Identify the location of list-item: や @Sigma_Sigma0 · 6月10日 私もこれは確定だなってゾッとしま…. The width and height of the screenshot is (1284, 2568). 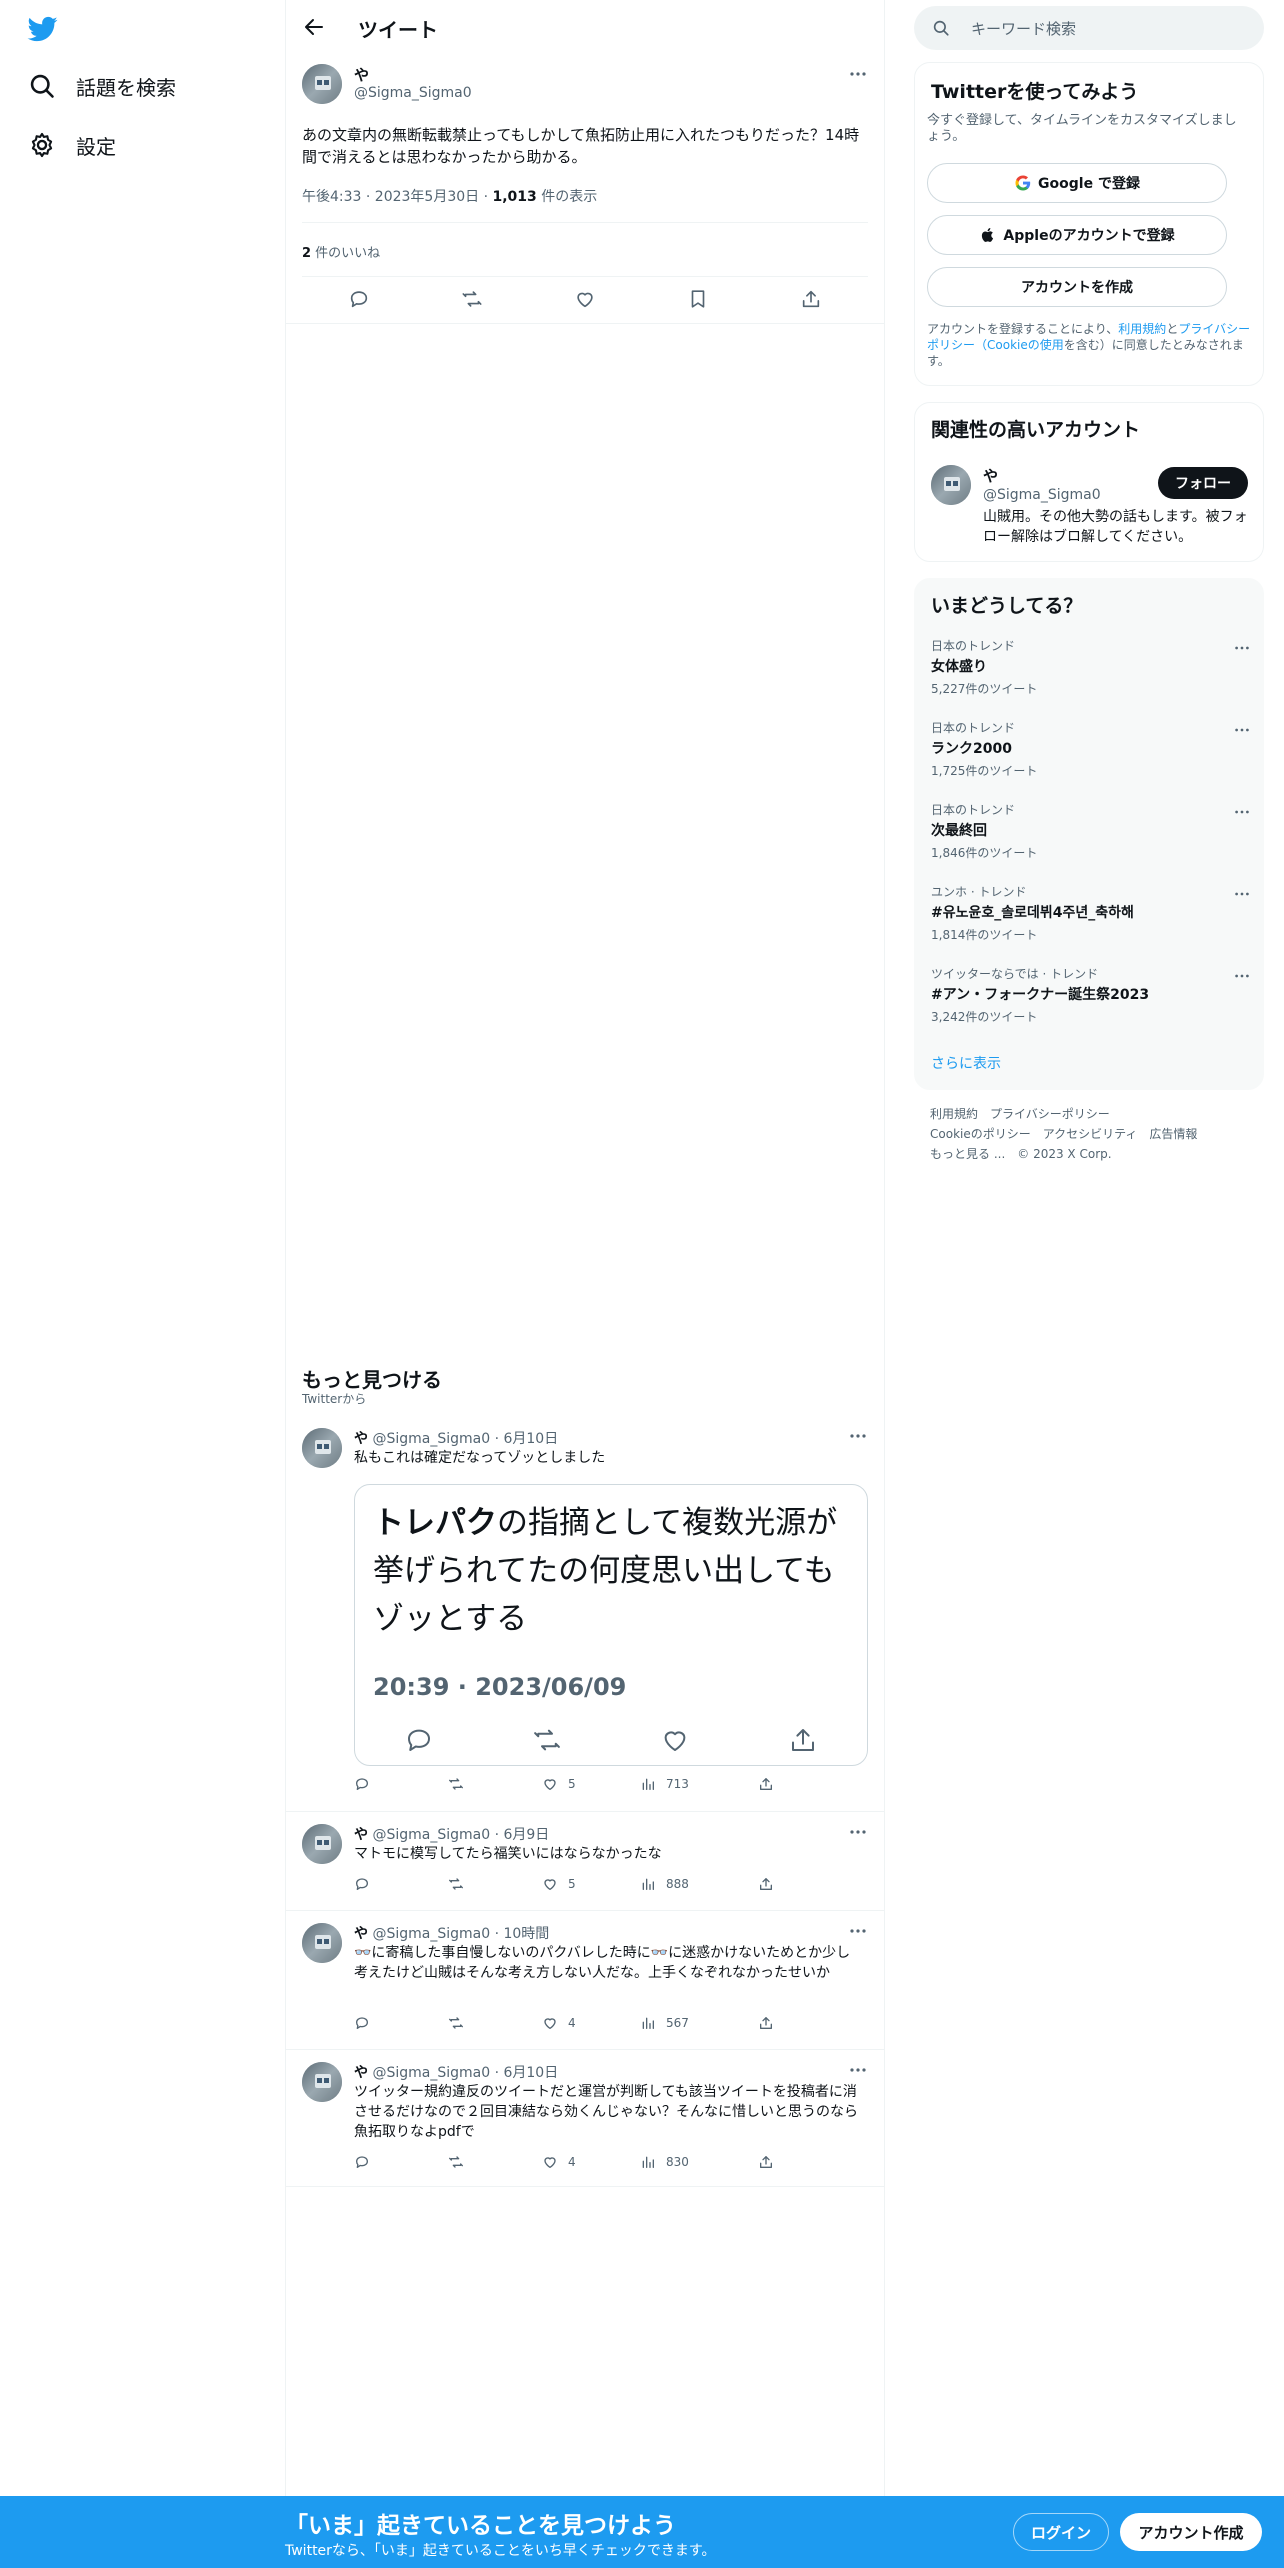
(585, 1612).